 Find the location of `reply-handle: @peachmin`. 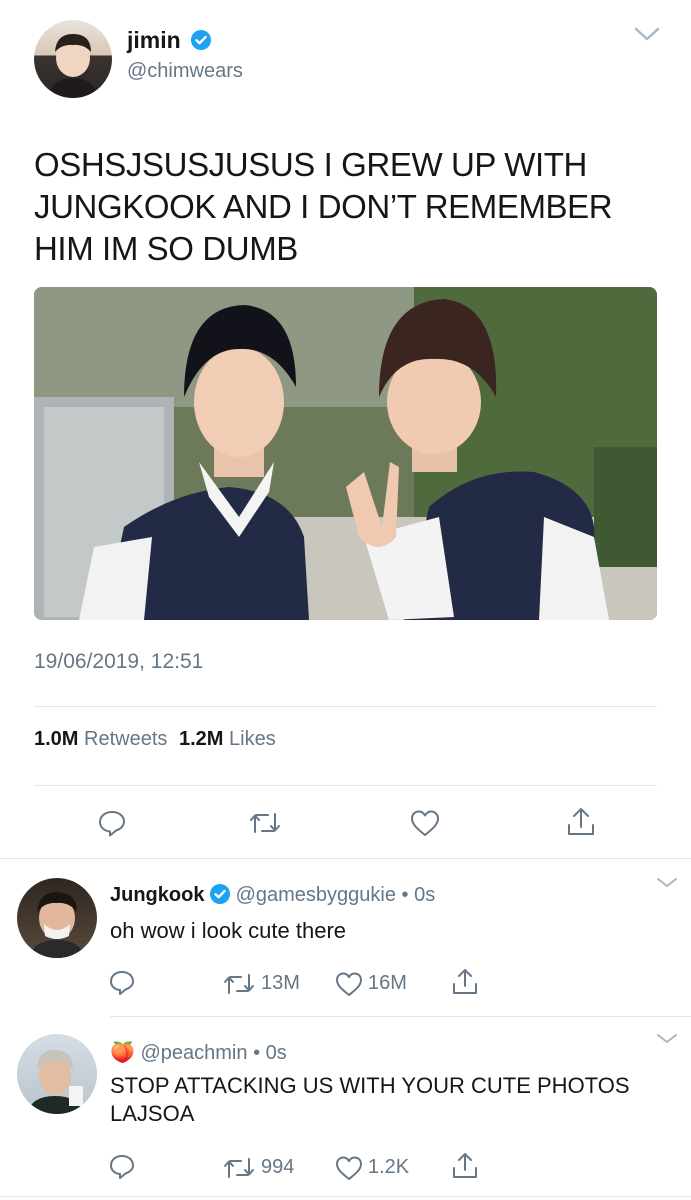

reply-handle: @peachmin is located at coordinates (193, 1053).